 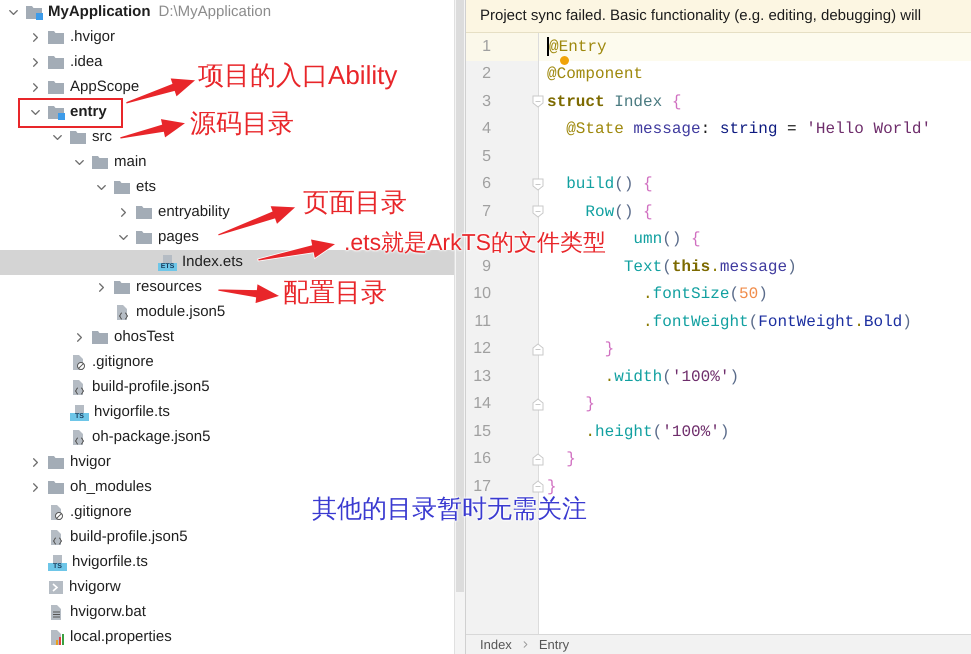 What do you see at coordinates (486, 184) in the screenshot?
I see `line-number: 6` at bounding box center [486, 184].